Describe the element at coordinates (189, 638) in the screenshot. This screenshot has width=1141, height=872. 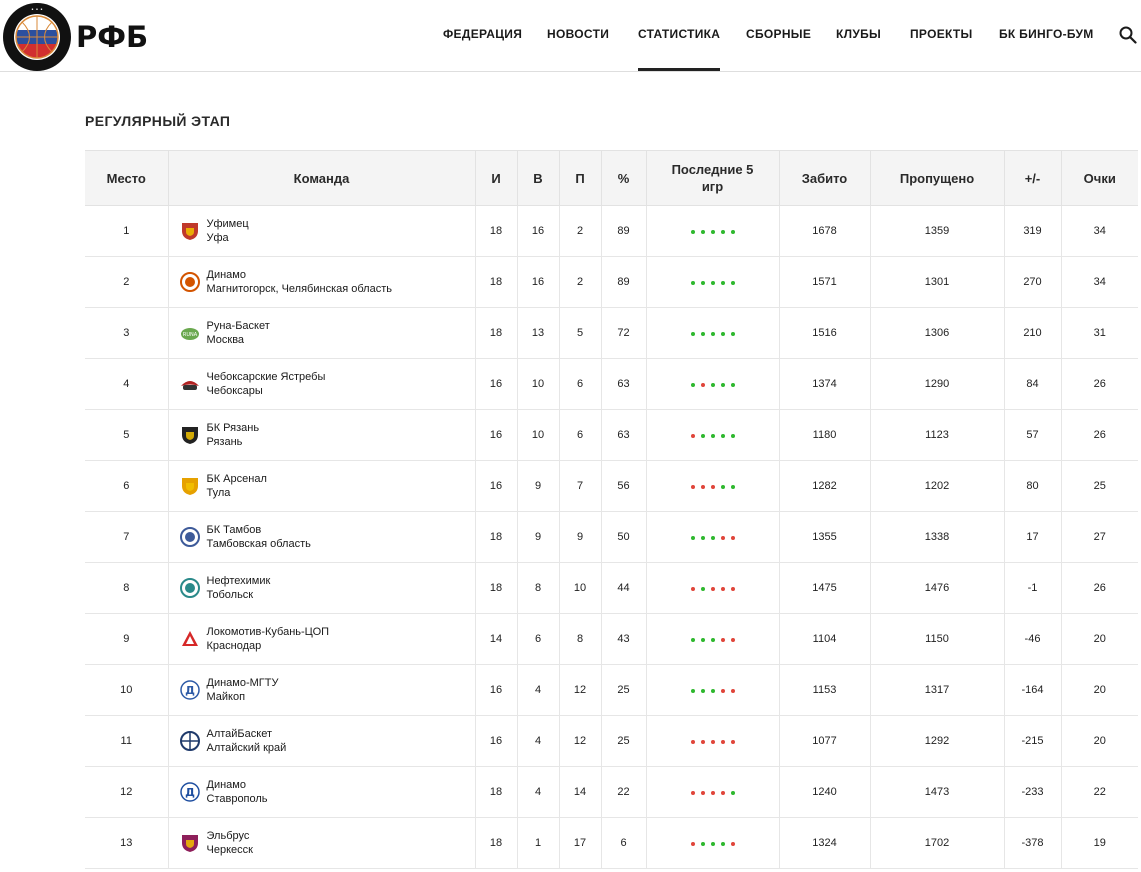
I see `lokomotiv-kuban-logo-icon` at that location.